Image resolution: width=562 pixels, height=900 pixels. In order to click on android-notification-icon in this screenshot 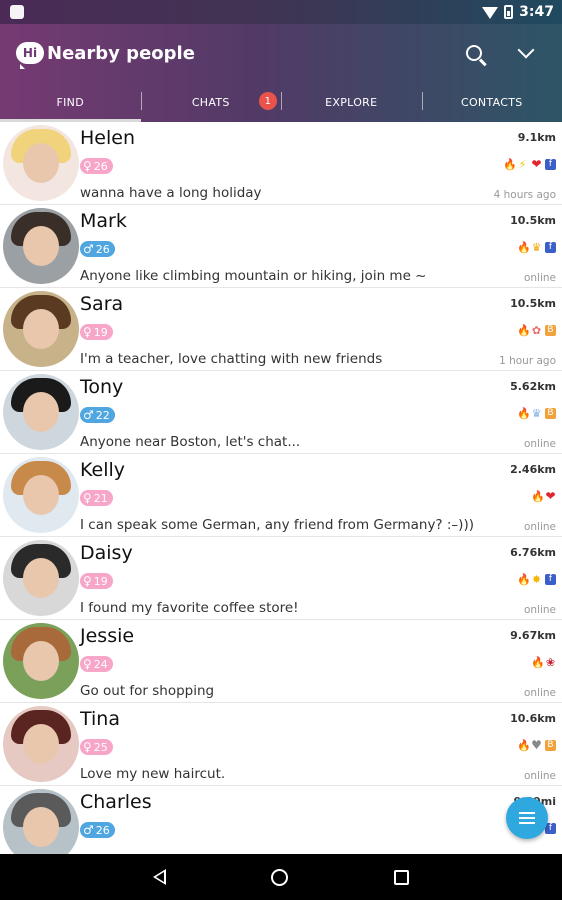, I will do `click(17, 12)`.